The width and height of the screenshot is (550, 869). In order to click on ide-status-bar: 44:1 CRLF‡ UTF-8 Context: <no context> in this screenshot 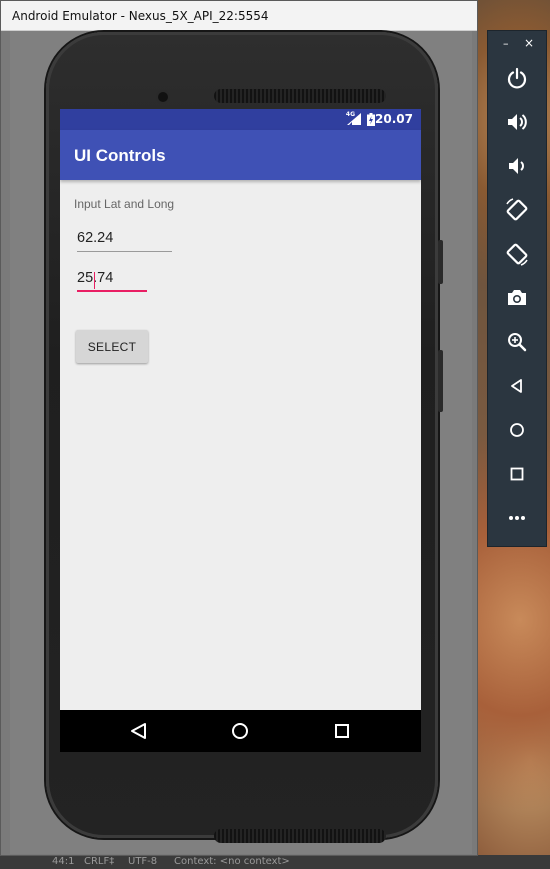, I will do `click(275, 862)`.